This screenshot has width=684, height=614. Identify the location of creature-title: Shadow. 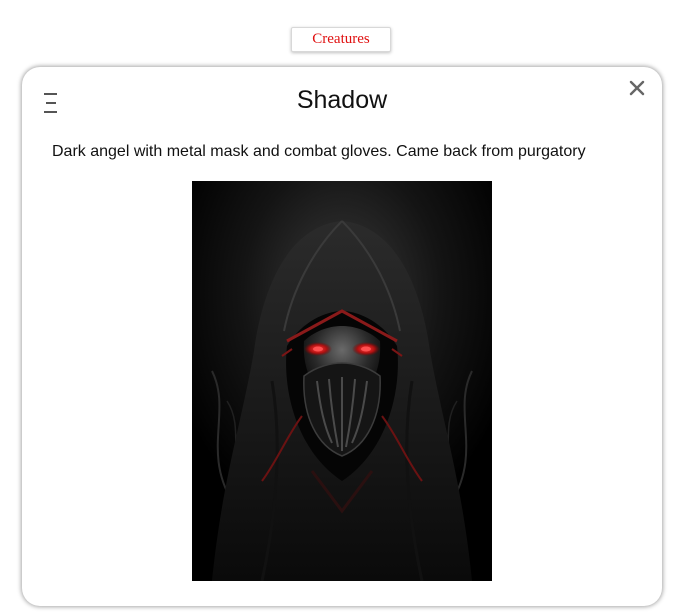
(342, 100).